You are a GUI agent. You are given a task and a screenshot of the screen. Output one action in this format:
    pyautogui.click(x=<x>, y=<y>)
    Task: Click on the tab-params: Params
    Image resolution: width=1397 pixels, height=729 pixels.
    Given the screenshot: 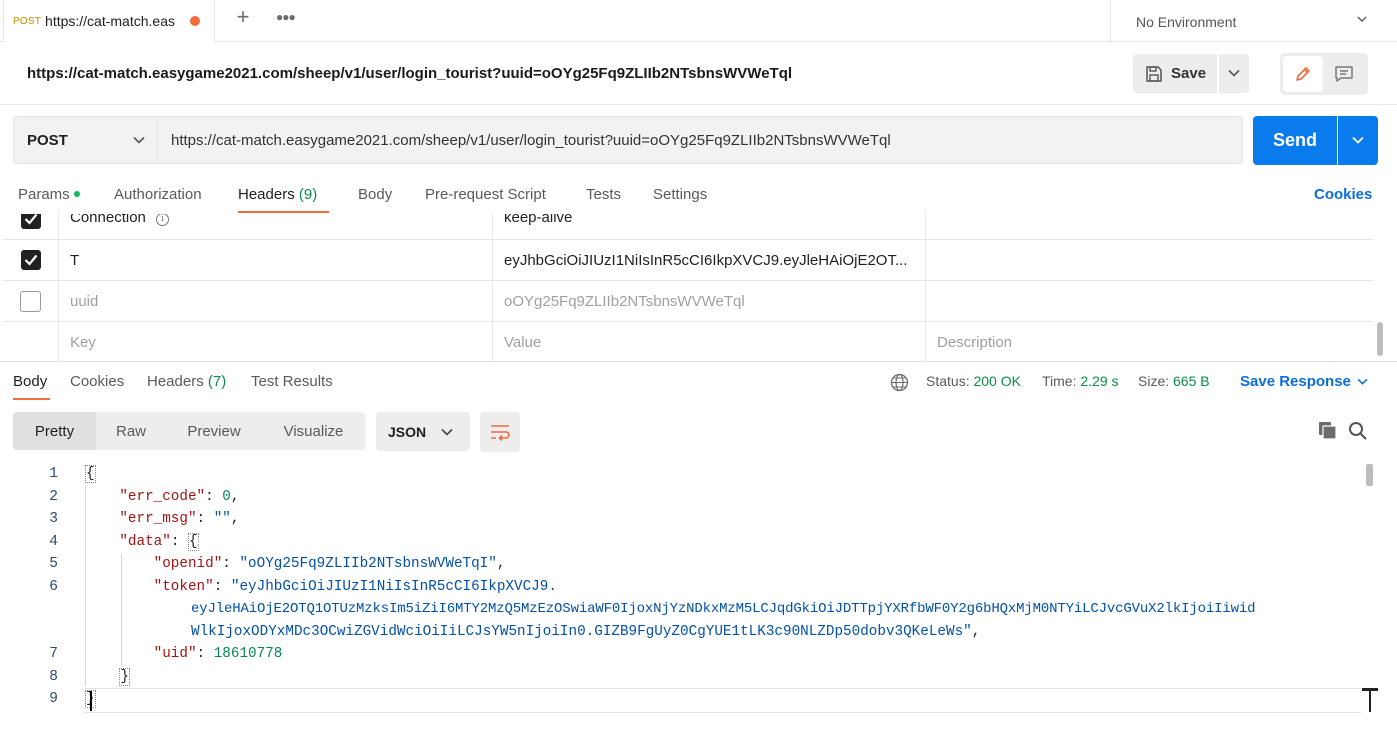 What is the action you would take?
    pyautogui.click(x=49, y=194)
    